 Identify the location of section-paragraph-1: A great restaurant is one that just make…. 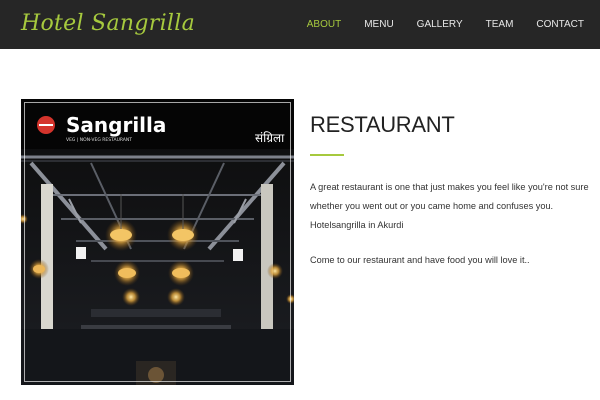
(449, 206).